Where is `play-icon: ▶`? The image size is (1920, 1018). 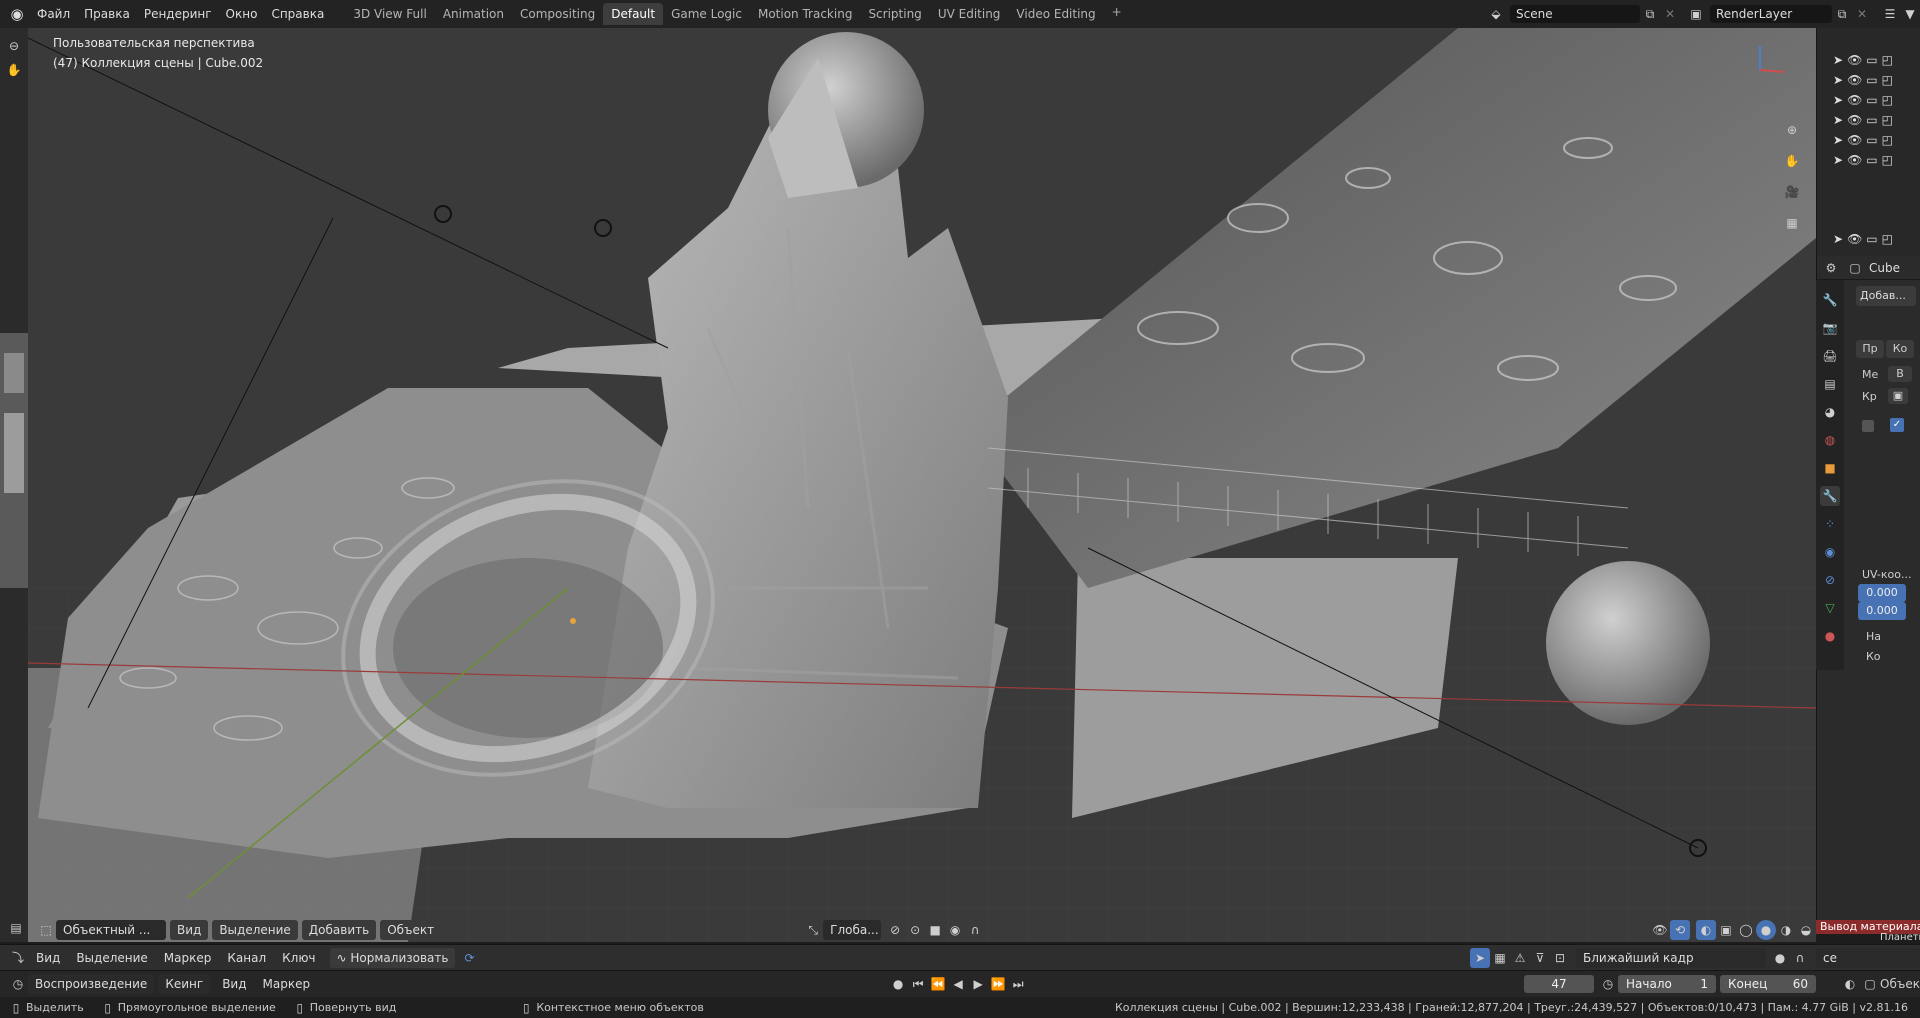
play-icon: ▶ is located at coordinates (978, 984).